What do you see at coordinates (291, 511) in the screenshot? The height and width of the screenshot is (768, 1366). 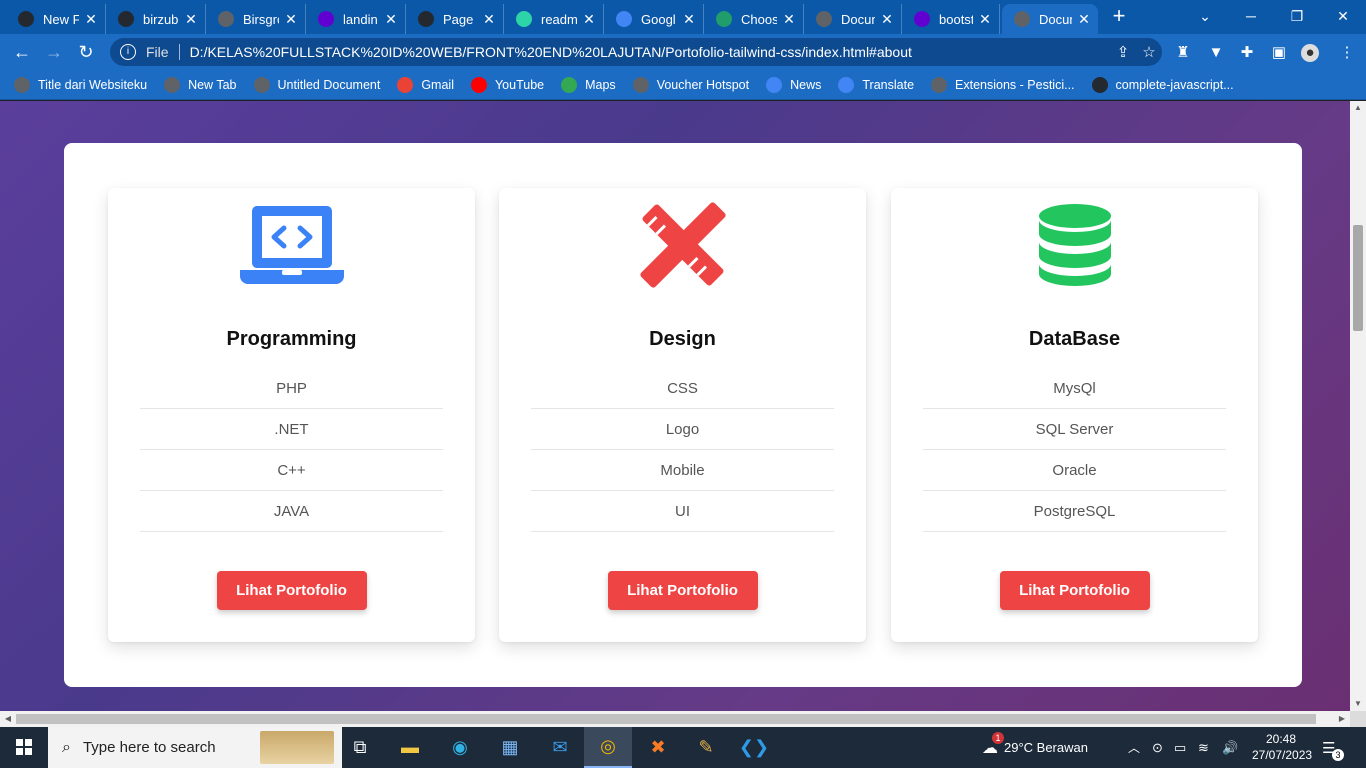 I see `skill-item: JAVA` at bounding box center [291, 511].